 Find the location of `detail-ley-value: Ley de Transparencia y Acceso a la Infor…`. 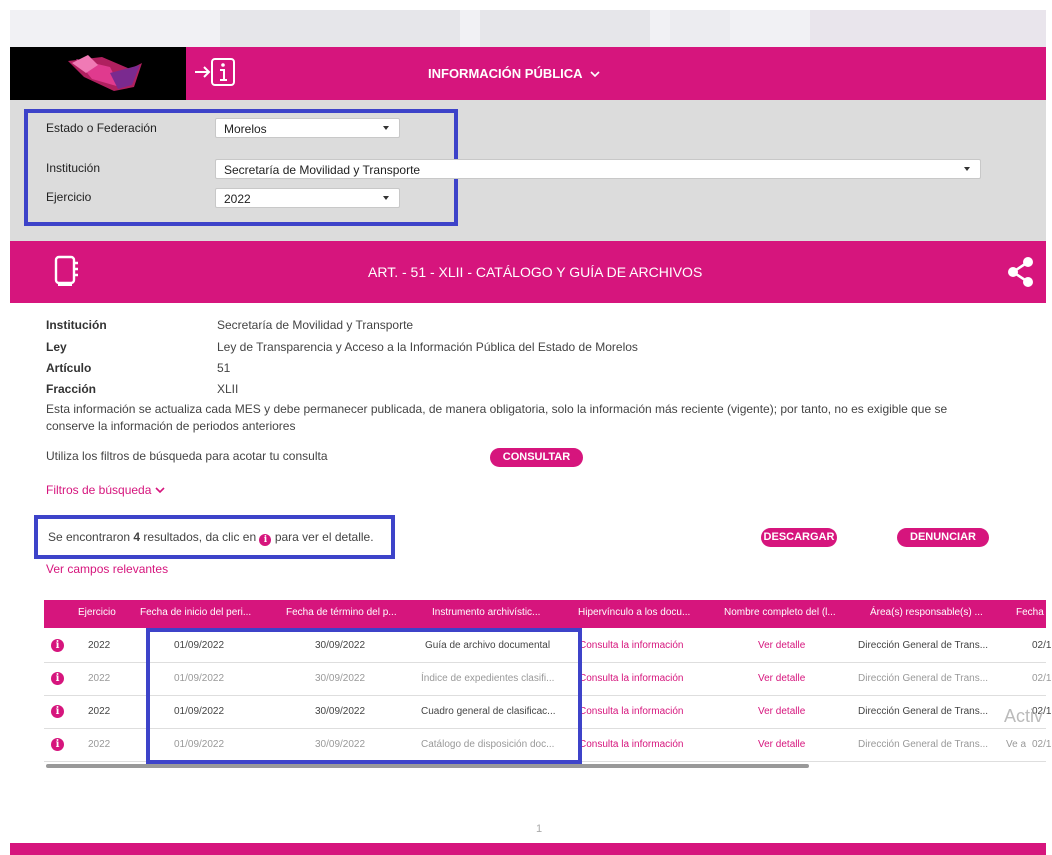

detail-ley-value: Ley de Transparencia y Acceso a la Infor… is located at coordinates (427, 347).